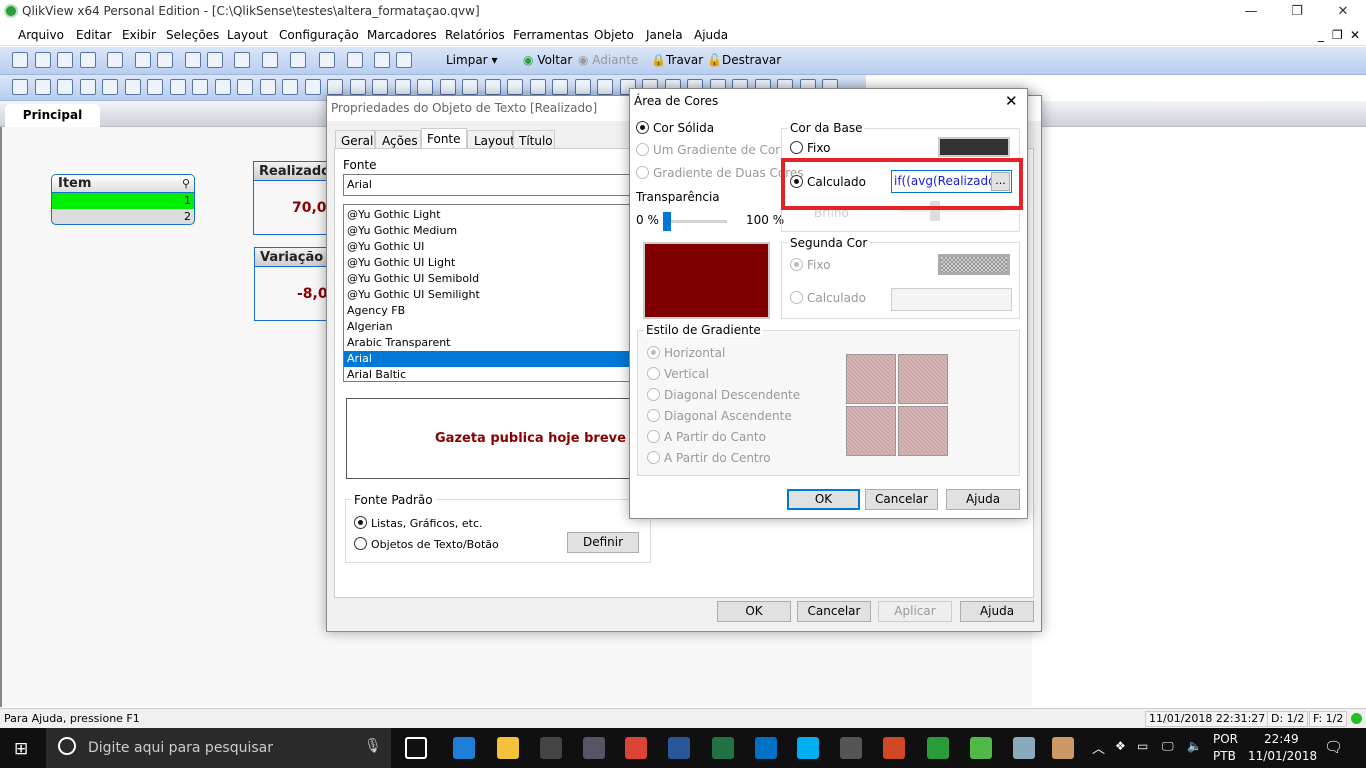  What do you see at coordinates (139, 35) in the screenshot?
I see `menu-exibir: Exibir` at bounding box center [139, 35].